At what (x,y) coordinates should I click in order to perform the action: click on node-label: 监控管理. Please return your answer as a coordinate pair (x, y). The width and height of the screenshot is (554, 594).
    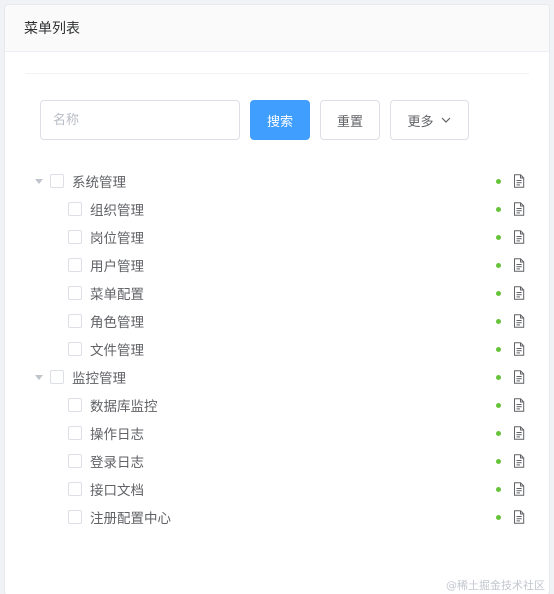
    Looking at the image, I should click on (99, 379).